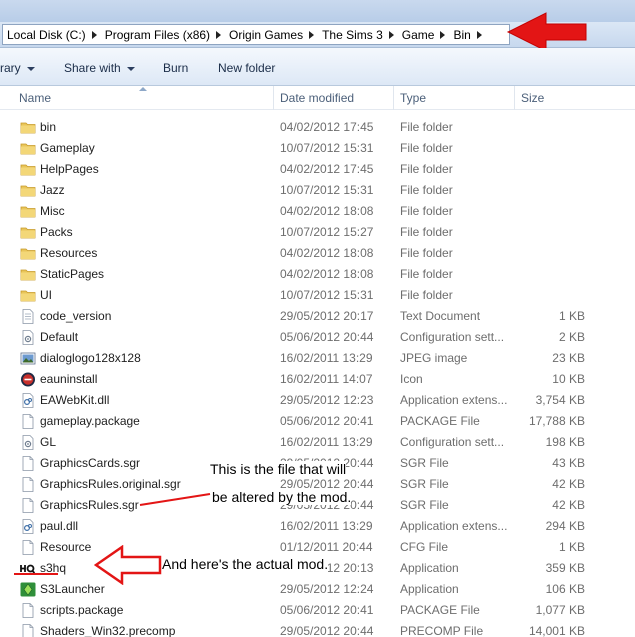 This screenshot has height=637, width=635. Describe the element at coordinates (92, 68) in the screenshot. I see `share-label: Share with` at that location.